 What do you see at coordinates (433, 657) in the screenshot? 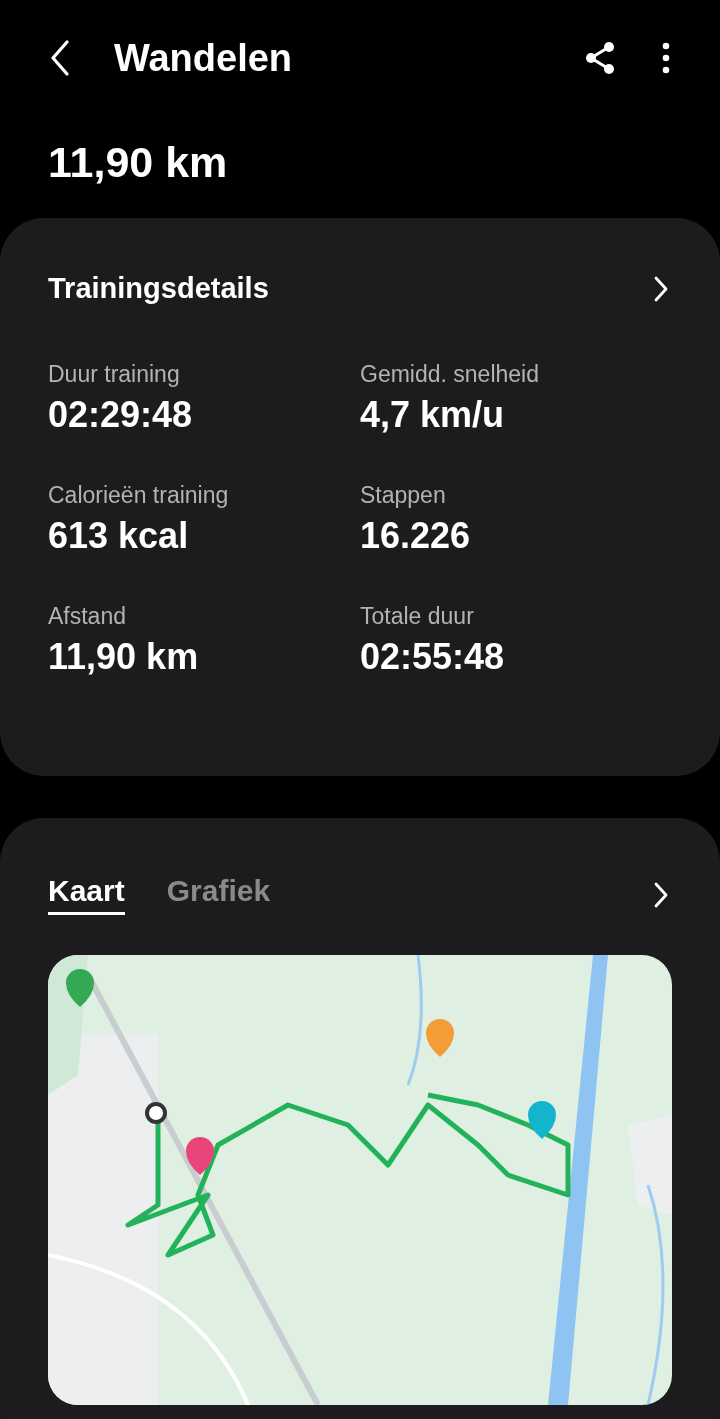
I see `stat-value: 02:55:48` at bounding box center [433, 657].